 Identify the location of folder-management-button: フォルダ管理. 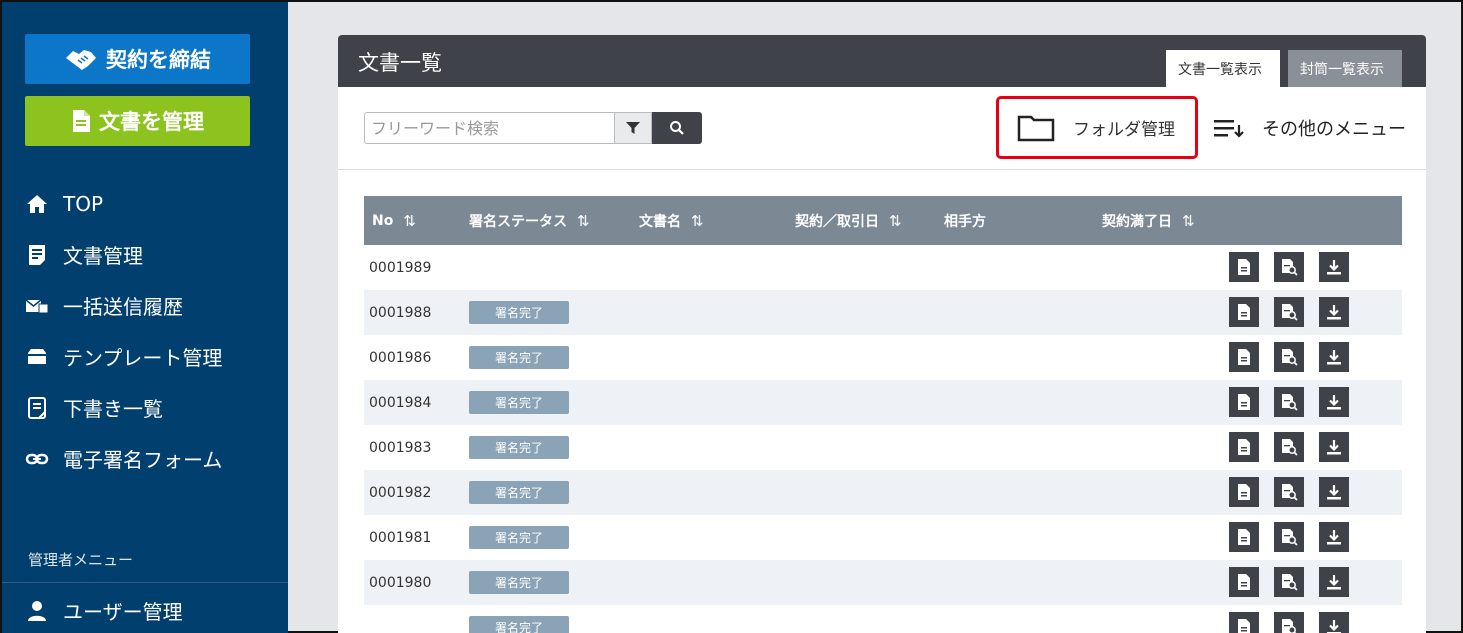
(1097, 127).